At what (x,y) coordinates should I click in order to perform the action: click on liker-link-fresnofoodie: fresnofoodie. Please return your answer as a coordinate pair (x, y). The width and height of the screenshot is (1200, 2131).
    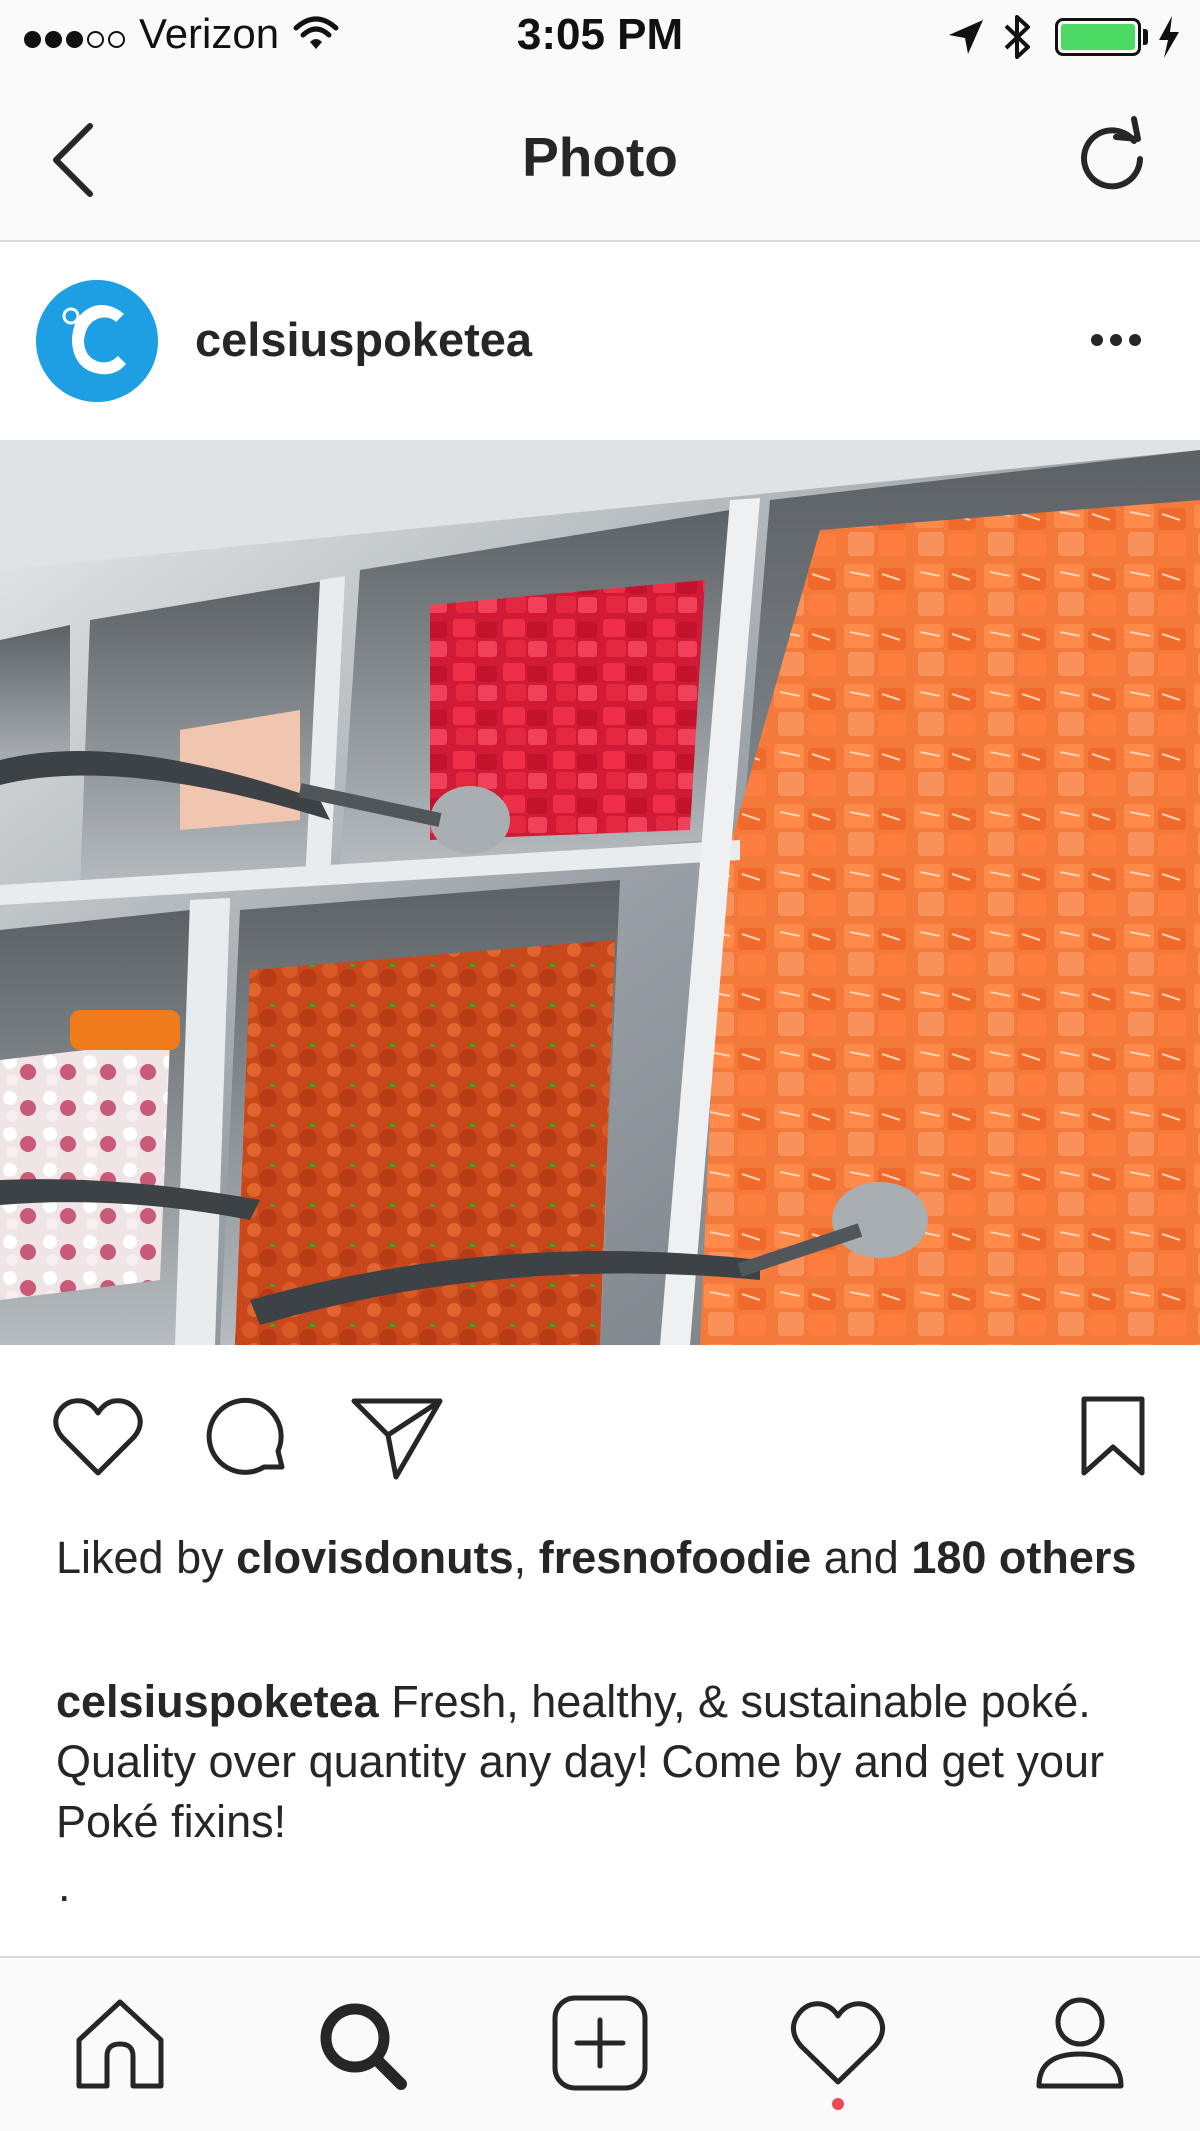
    Looking at the image, I should click on (675, 1557).